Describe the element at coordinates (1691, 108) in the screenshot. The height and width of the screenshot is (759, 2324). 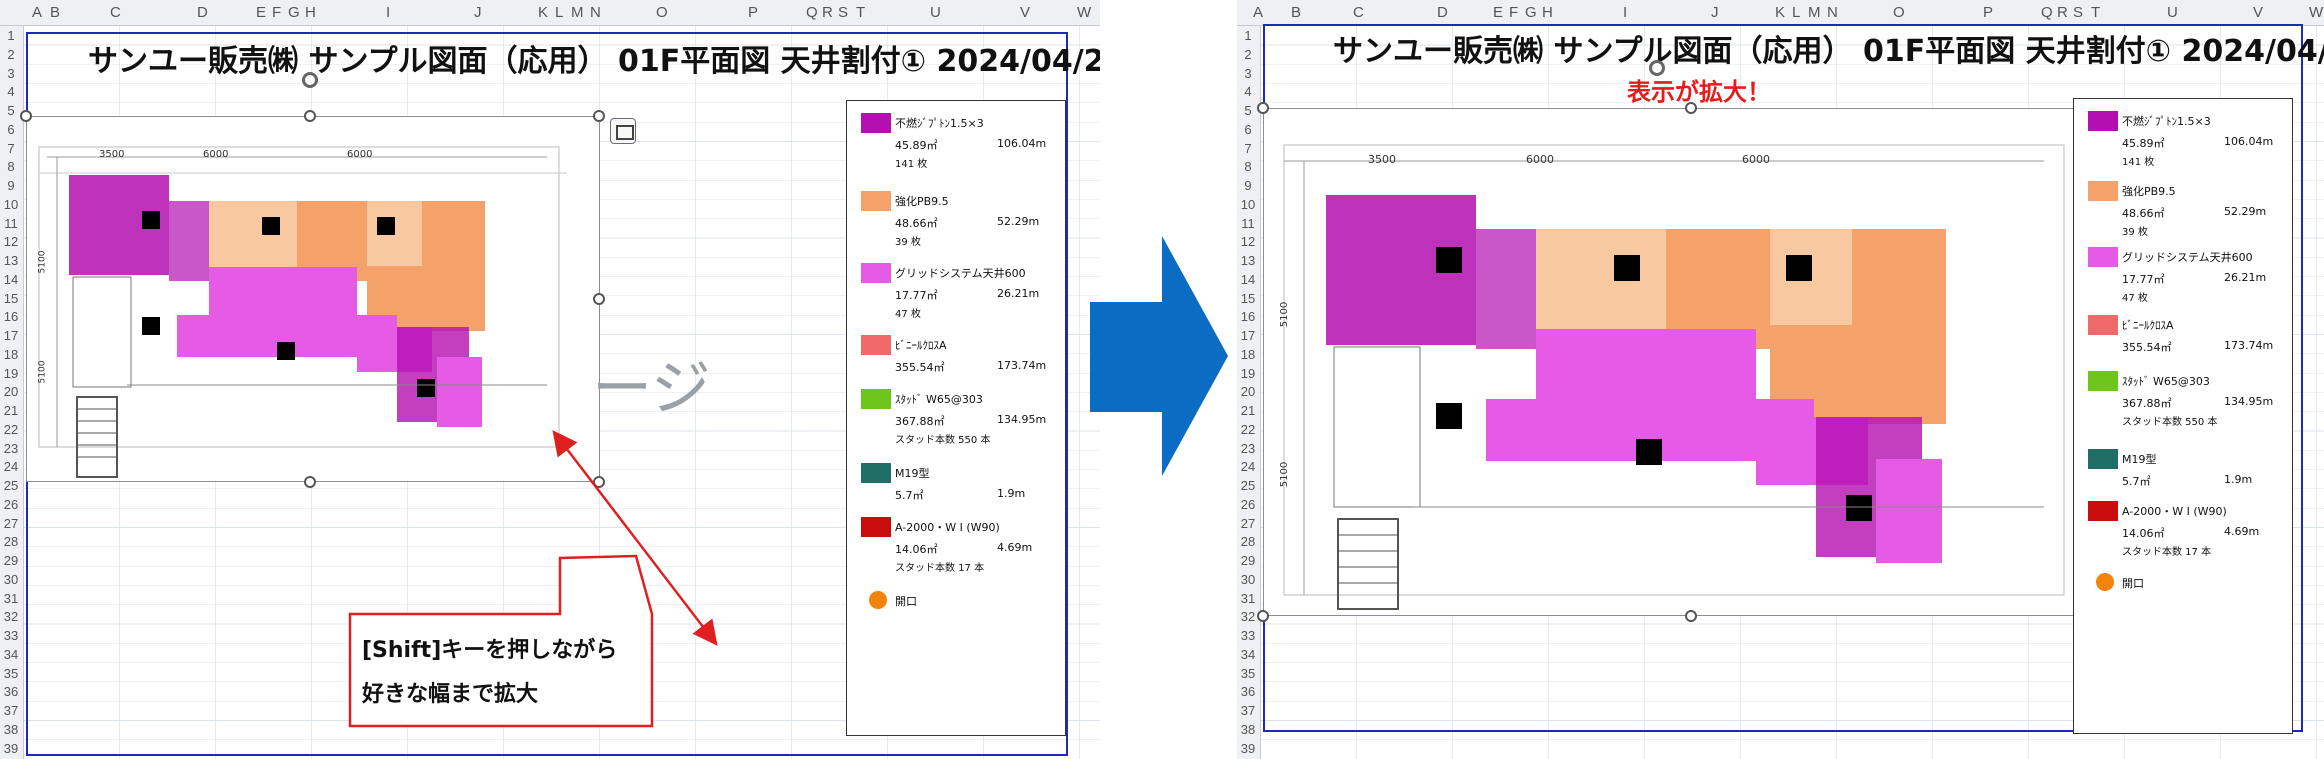
I see `resize-handle-top` at that location.